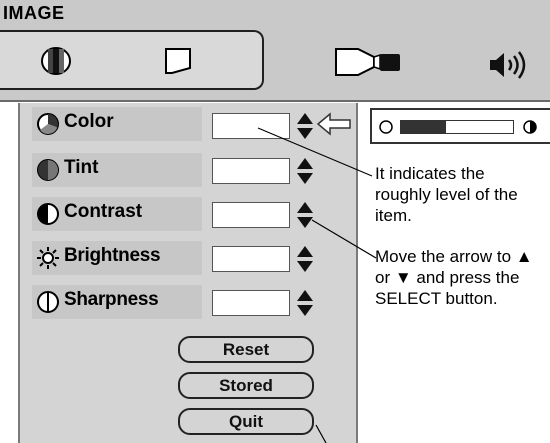 The height and width of the screenshot is (443, 550). What do you see at coordinates (305, 126) in the screenshot?
I see `color-stepper-icon` at bounding box center [305, 126].